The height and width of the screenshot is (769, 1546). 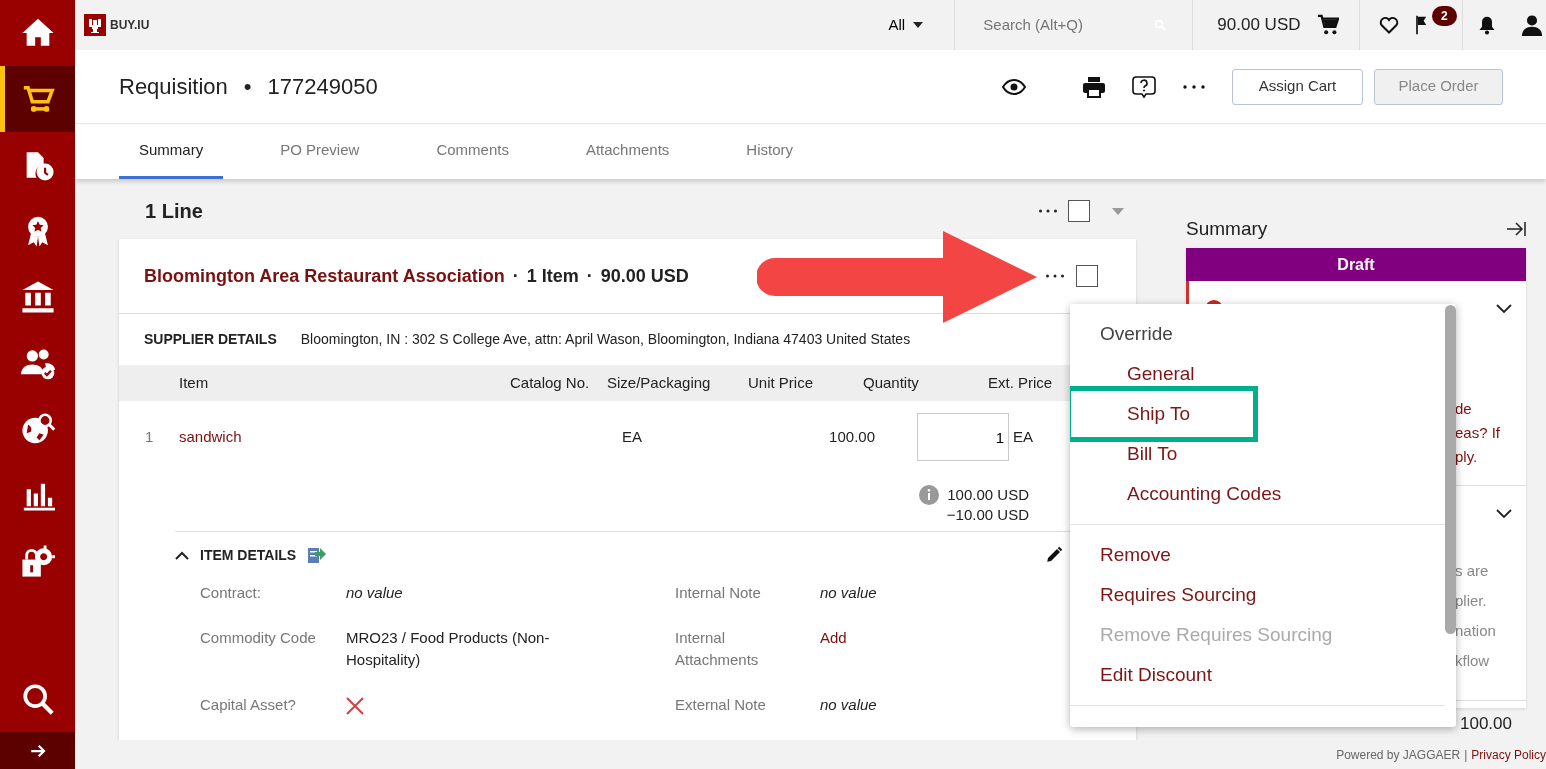 I want to click on field-label: Commodity Code, so click(x=258, y=637).